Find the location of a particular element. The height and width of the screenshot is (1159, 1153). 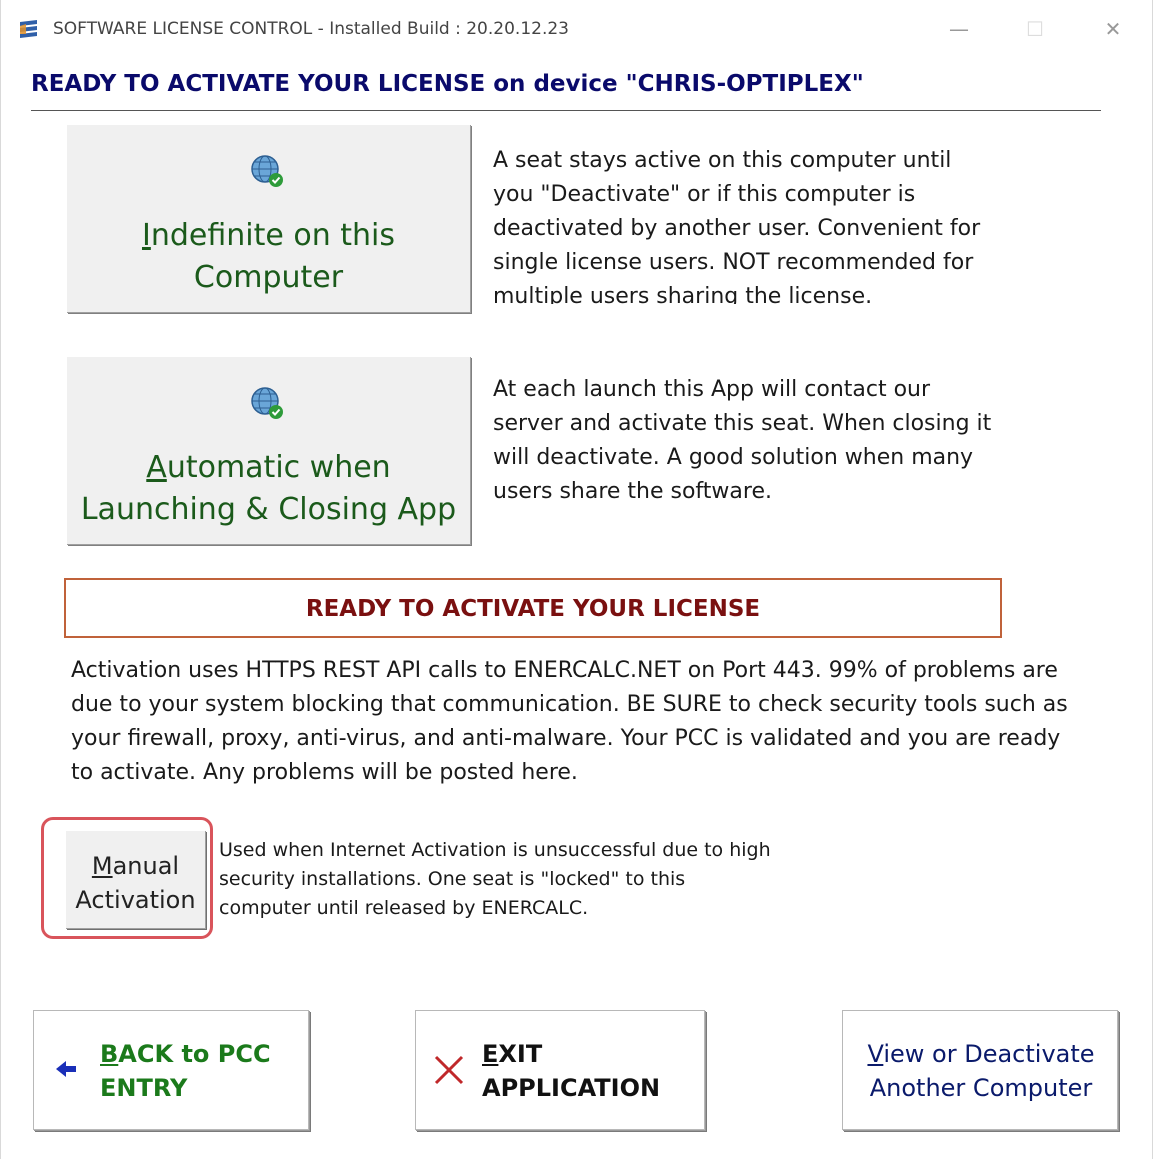

maximize-button: ☐ is located at coordinates (1035, 29).